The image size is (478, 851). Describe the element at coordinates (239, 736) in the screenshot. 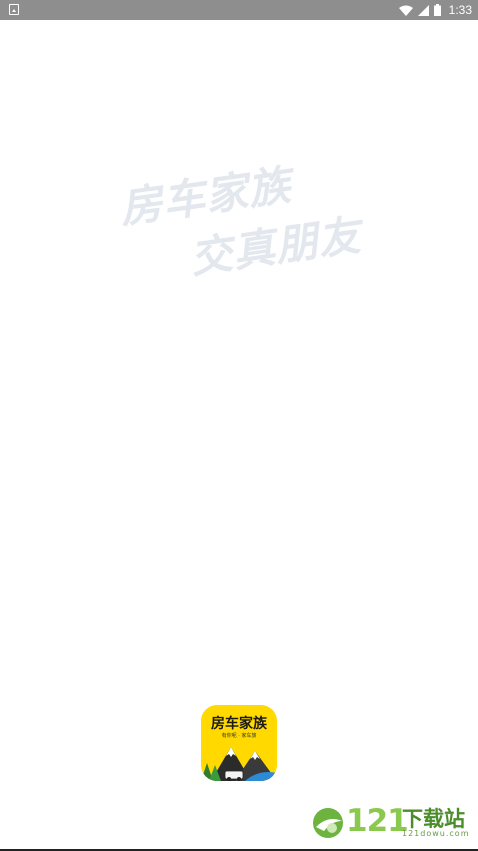

I see `logo-subtitle: 有你呢 · 家车旅` at that location.